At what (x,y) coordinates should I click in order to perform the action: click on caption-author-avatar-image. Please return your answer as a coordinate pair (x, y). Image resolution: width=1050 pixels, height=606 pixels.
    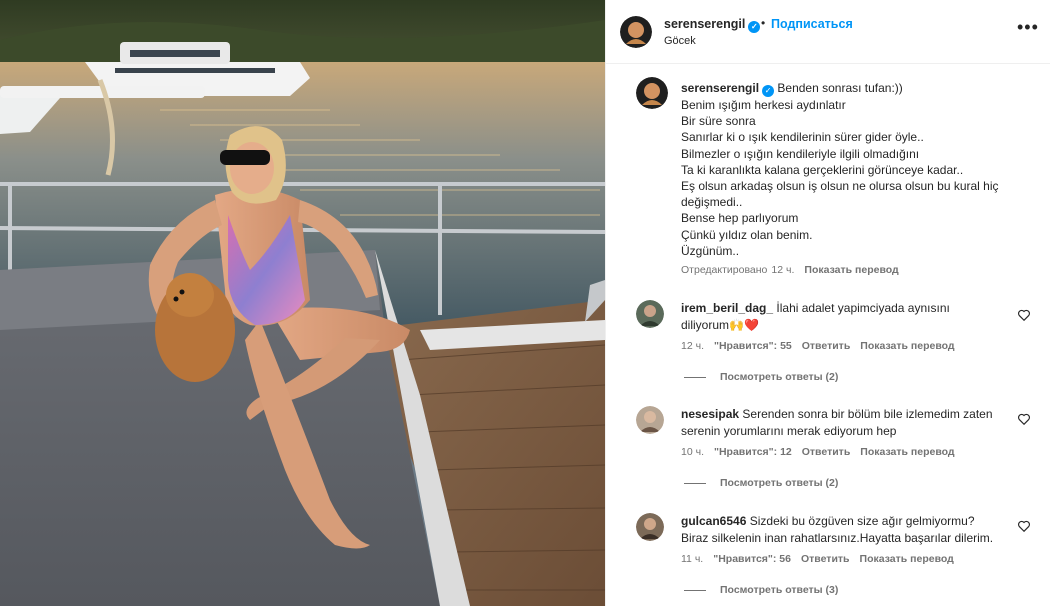
    Looking at the image, I should click on (652, 93).